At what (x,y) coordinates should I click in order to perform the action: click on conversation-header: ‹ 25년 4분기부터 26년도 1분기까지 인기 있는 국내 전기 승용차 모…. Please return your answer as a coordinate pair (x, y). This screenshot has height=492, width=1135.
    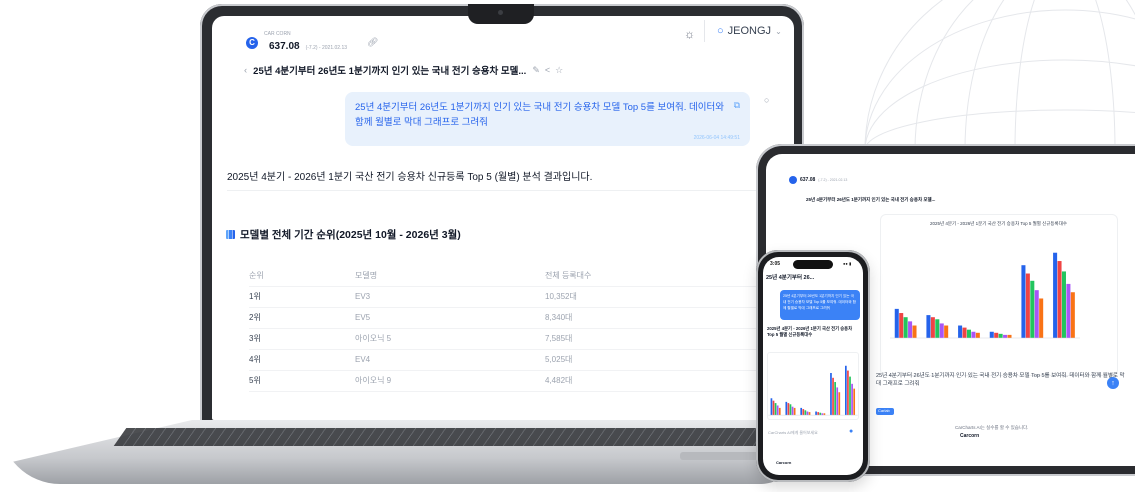
    Looking at the image, I should click on (406, 70).